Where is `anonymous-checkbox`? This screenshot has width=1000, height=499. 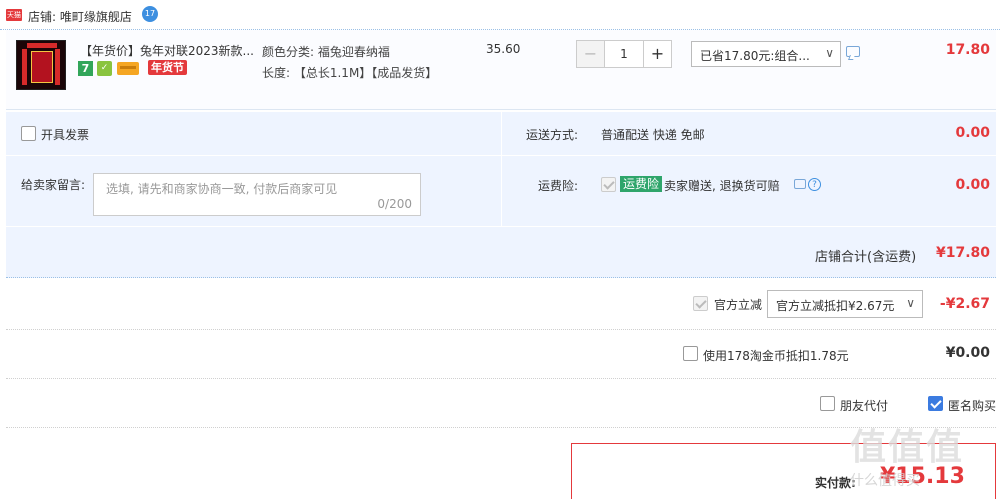 anonymous-checkbox is located at coordinates (935, 403).